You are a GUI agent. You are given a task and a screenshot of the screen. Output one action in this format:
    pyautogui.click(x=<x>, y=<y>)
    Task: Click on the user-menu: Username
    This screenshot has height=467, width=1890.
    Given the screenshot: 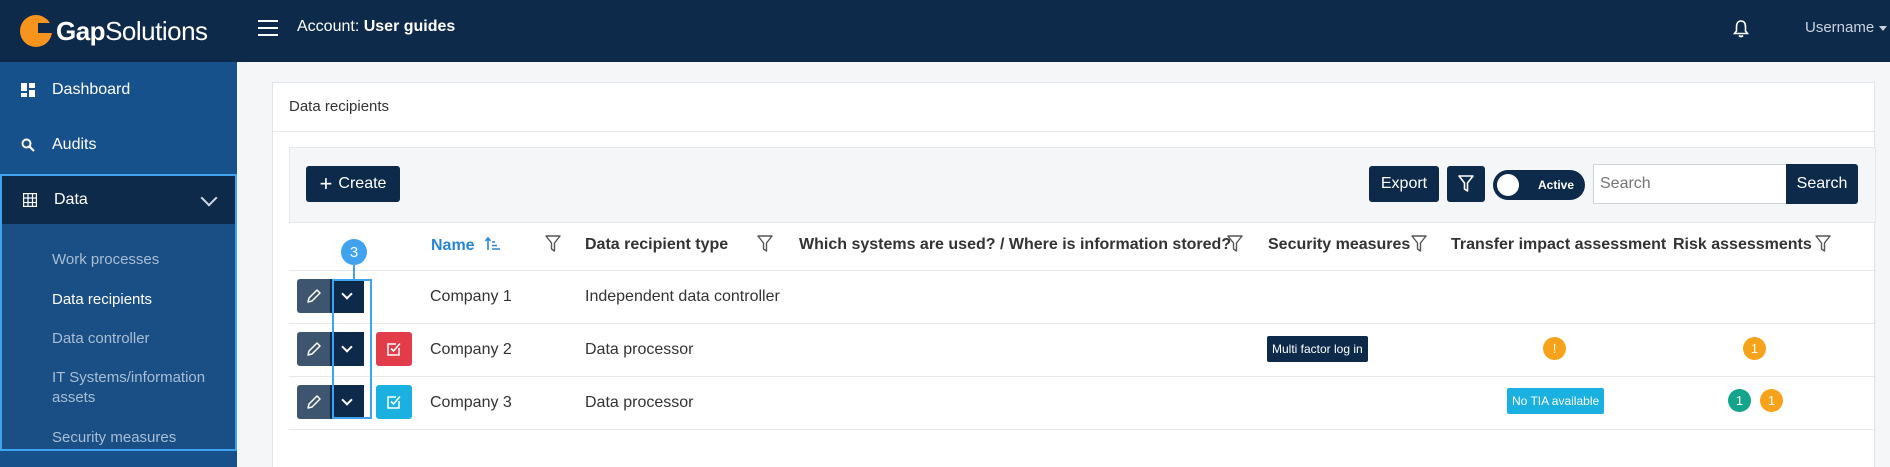 What is the action you would take?
    pyautogui.click(x=1846, y=27)
    